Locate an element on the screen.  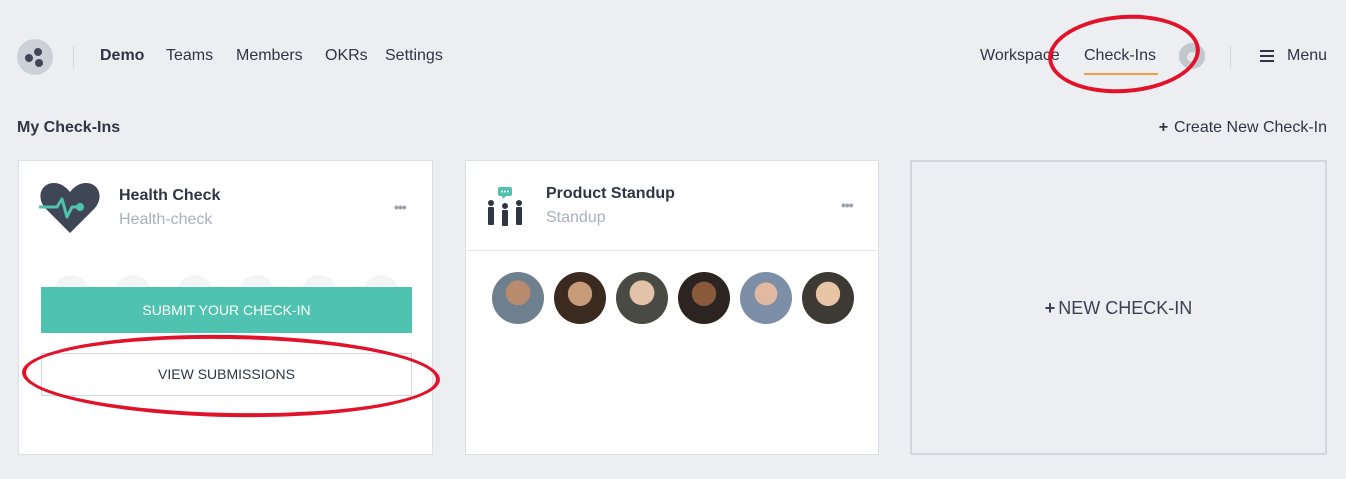
view-submissions-button: VIEW SUBMISSIONS is located at coordinates (226, 374).